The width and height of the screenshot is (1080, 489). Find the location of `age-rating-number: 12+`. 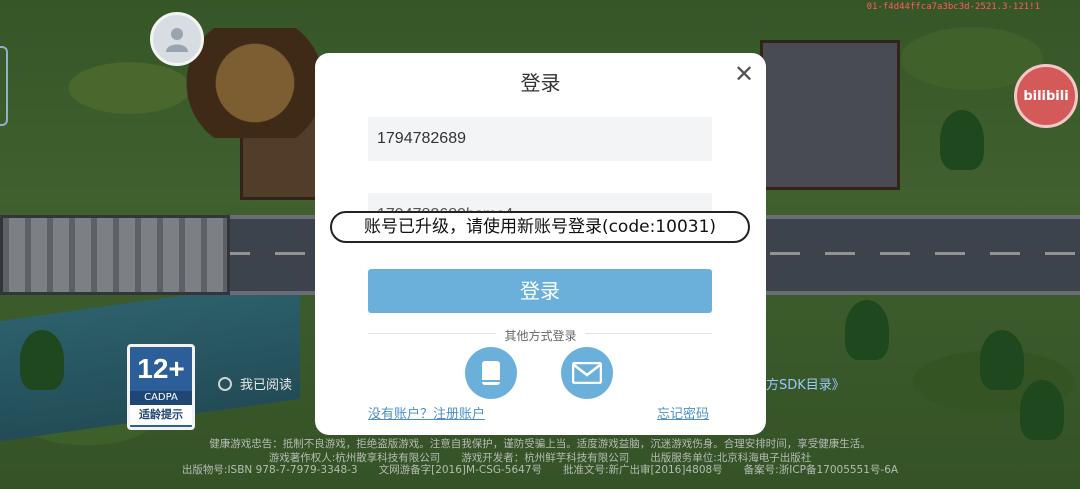

age-rating-number: 12+ is located at coordinates (161, 368).